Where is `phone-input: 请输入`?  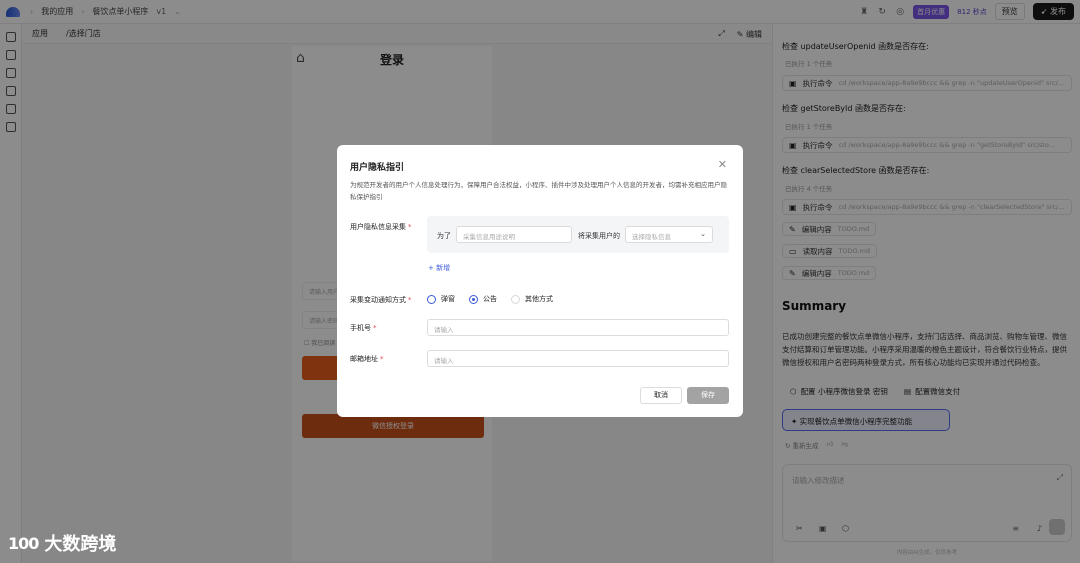 phone-input: 请输入 is located at coordinates (578, 327).